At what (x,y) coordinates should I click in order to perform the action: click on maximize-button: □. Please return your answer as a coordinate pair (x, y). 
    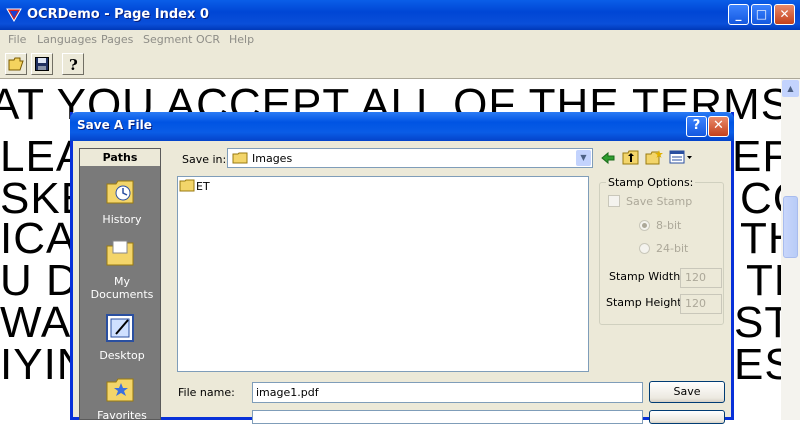
    Looking at the image, I should click on (761, 14).